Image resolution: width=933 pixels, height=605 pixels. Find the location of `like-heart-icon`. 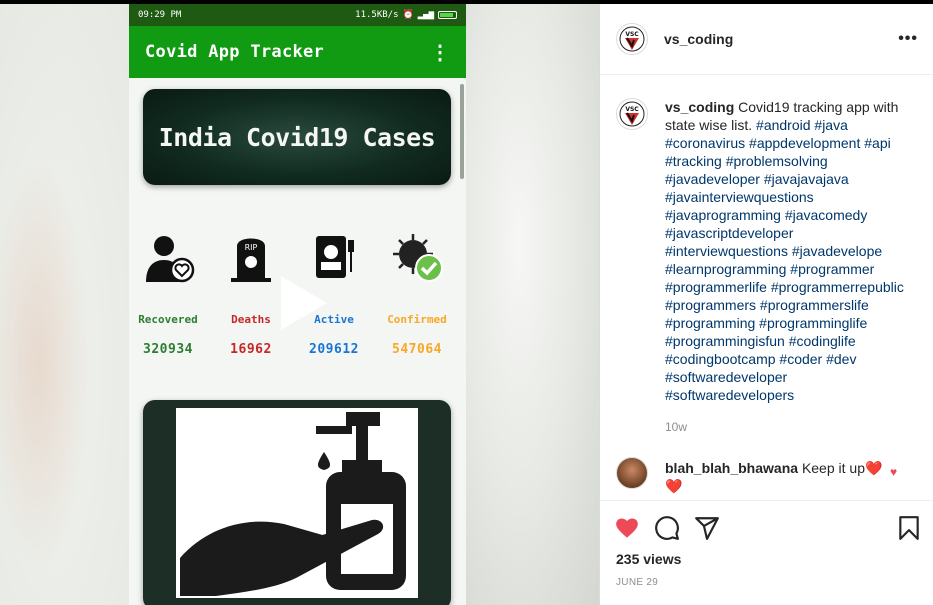

like-heart-icon is located at coordinates (627, 528).